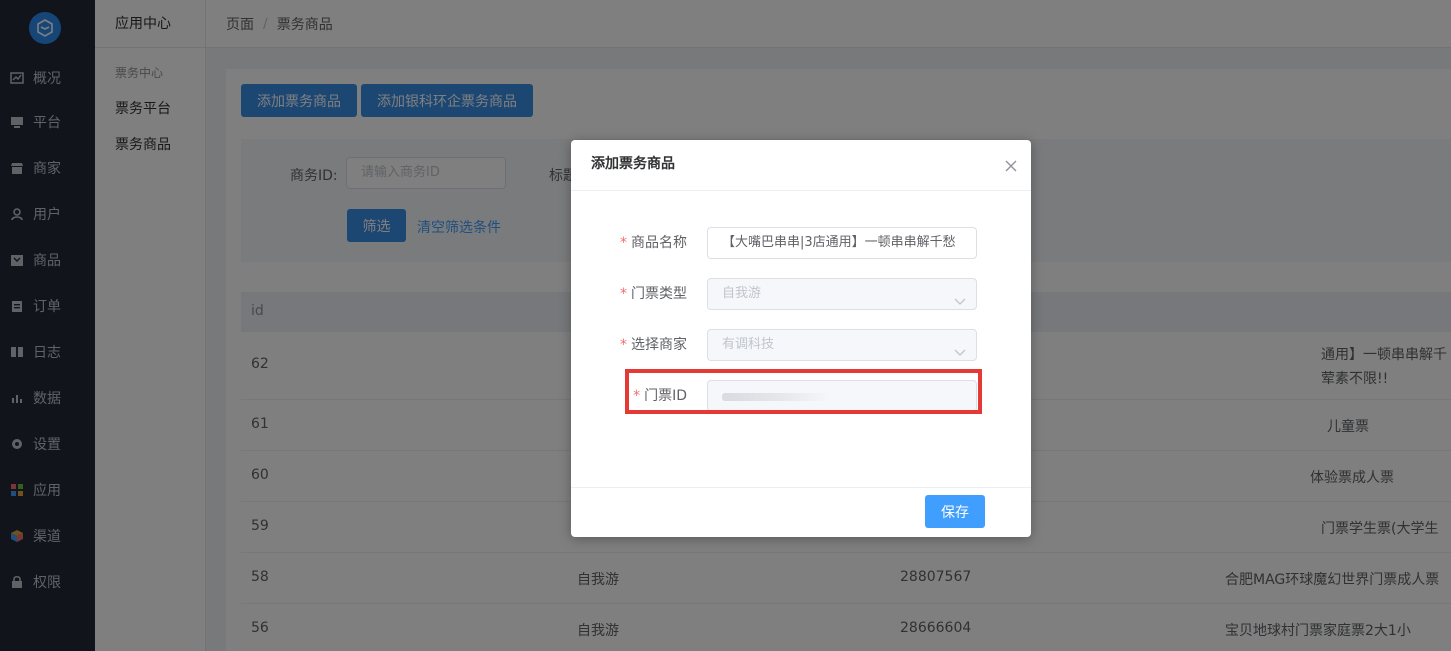  Describe the element at coordinates (801, 487) in the screenshot. I see `dialog-footer-divider` at that location.